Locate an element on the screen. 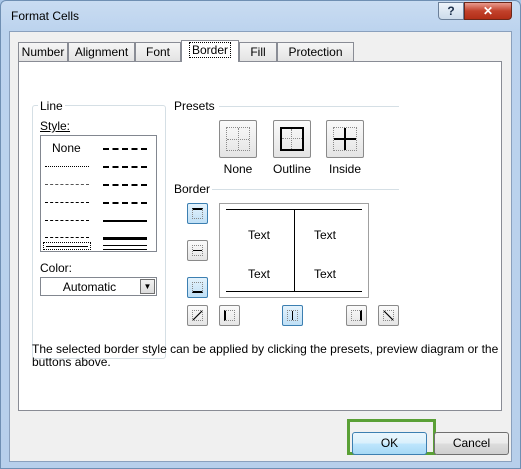  border-inside-vertical-button is located at coordinates (292, 315).